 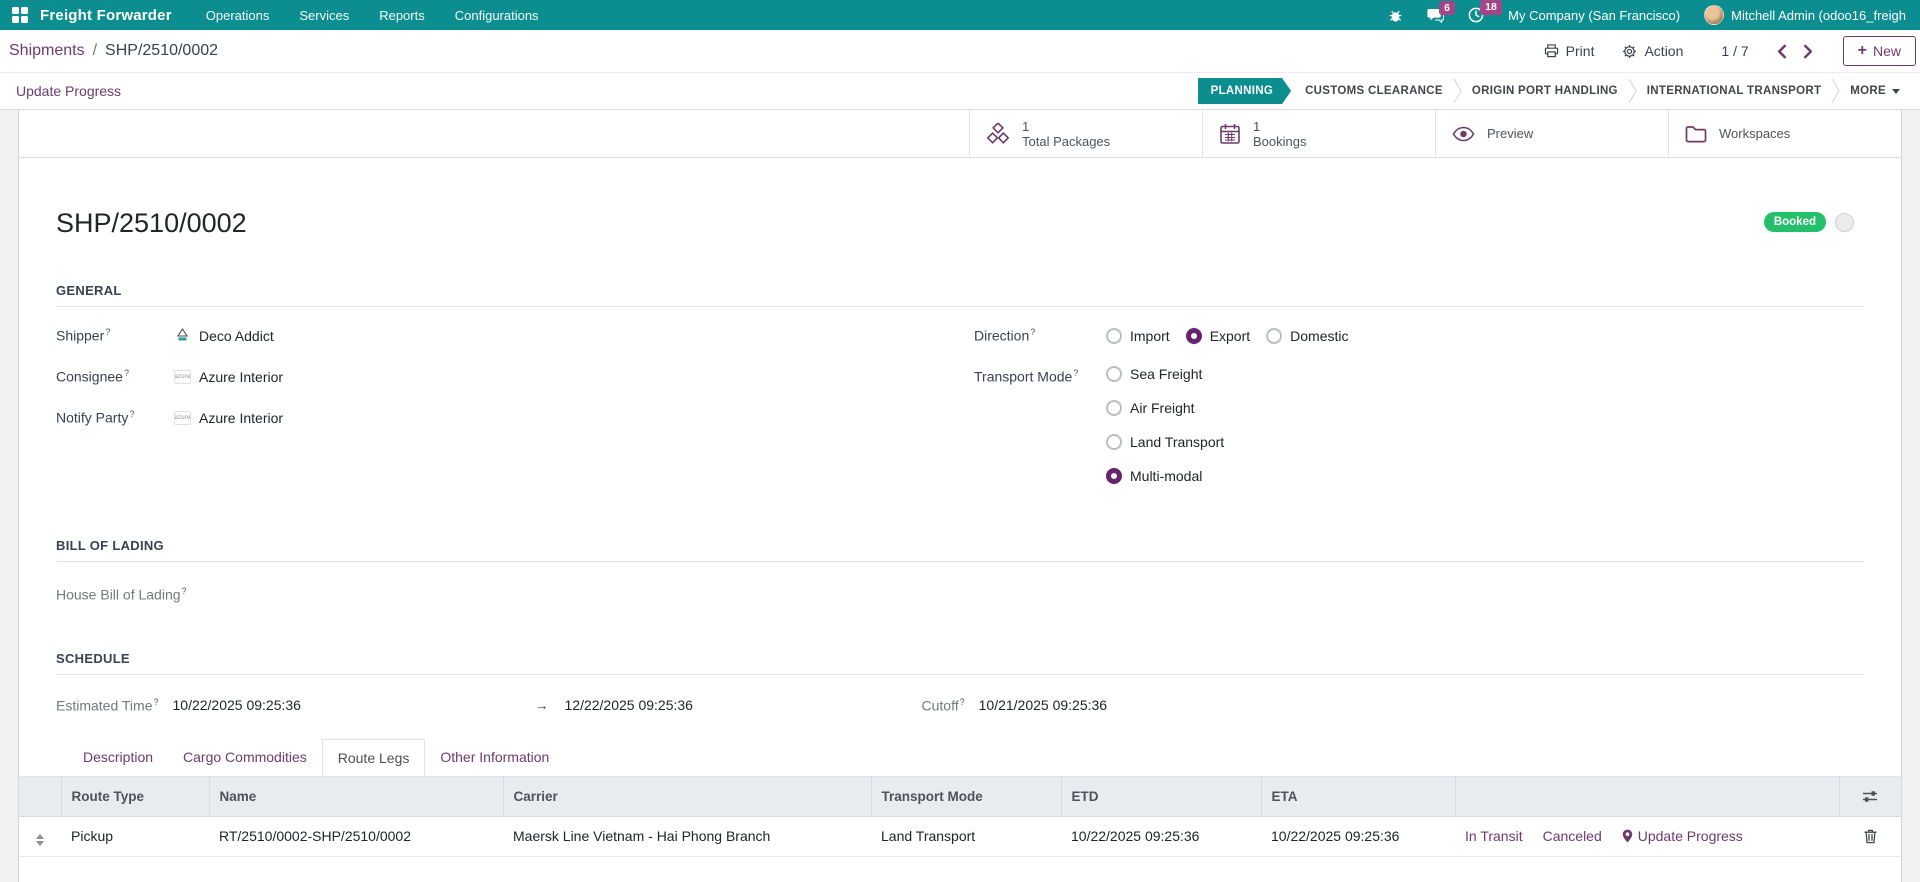 What do you see at coordinates (106, 15) in the screenshot?
I see `app-name: Freight Forwarder` at bounding box center [106, 15].